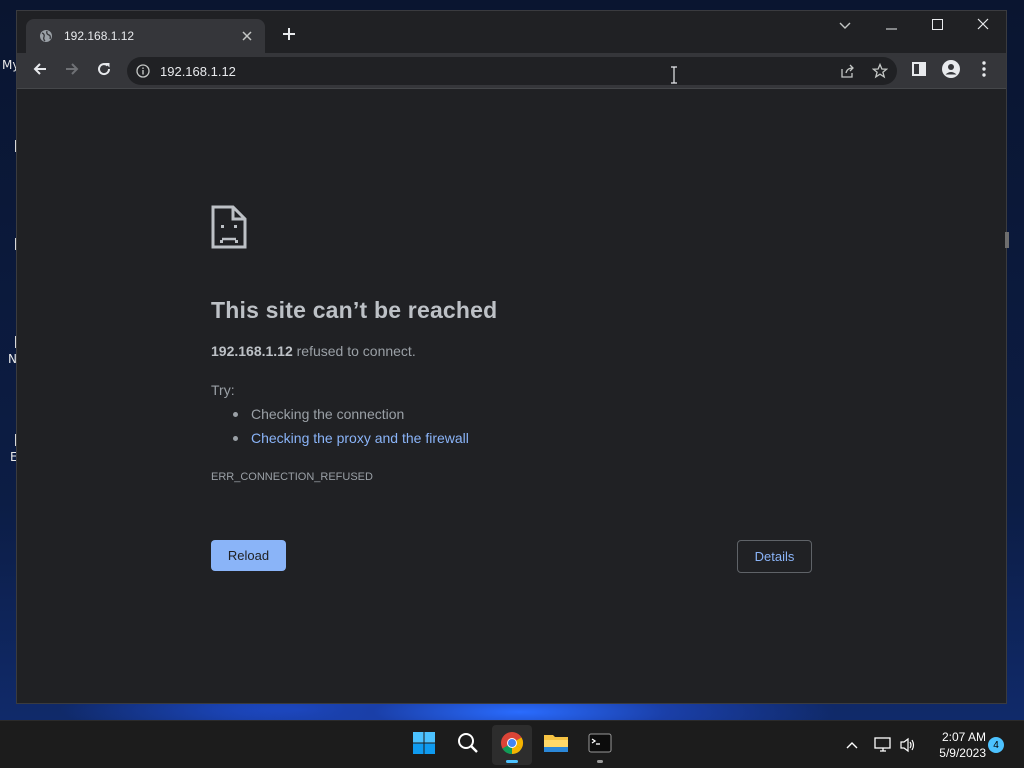  Describe the element at coordinates (340, 442) in the screenshot. I see `suggestion-check-proxy-firewall-link: Checking the proxy and the firewall` at that location.